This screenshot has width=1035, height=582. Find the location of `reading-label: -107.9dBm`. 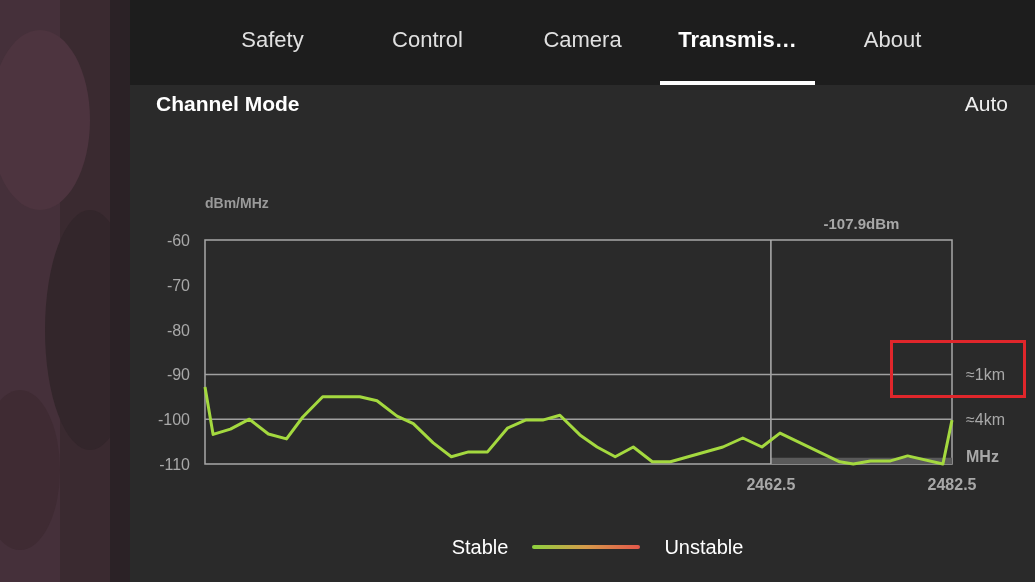

reading-label: -107.9dBm is located at coordinates (861, 223).